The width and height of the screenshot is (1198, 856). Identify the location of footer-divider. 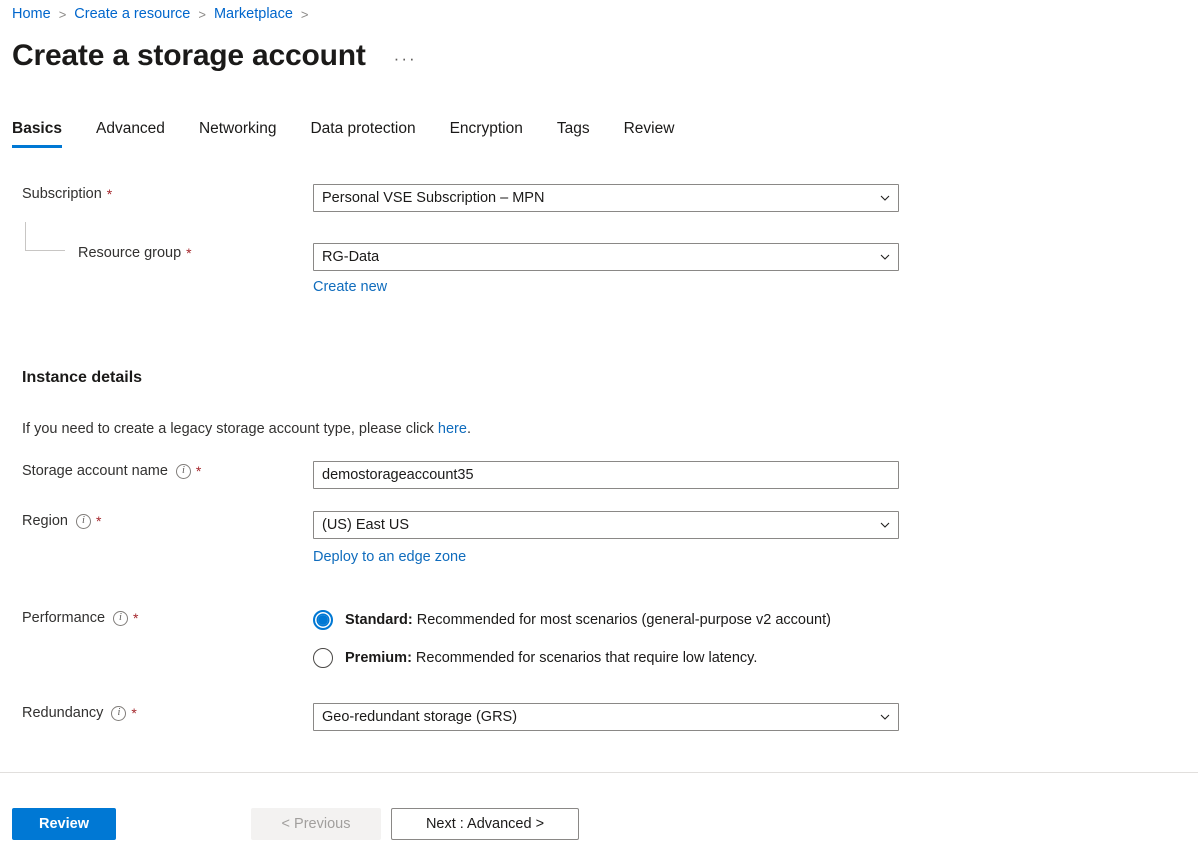
(599, 772).